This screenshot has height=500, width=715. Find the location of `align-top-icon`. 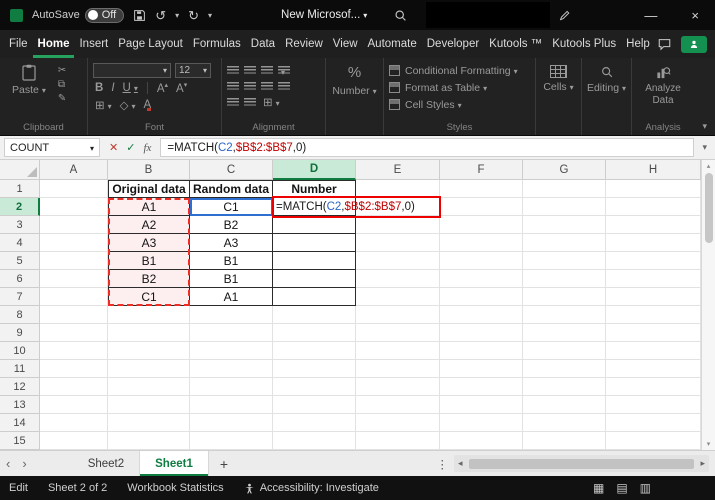

align-top-icon is located at coordinates (233, 70).